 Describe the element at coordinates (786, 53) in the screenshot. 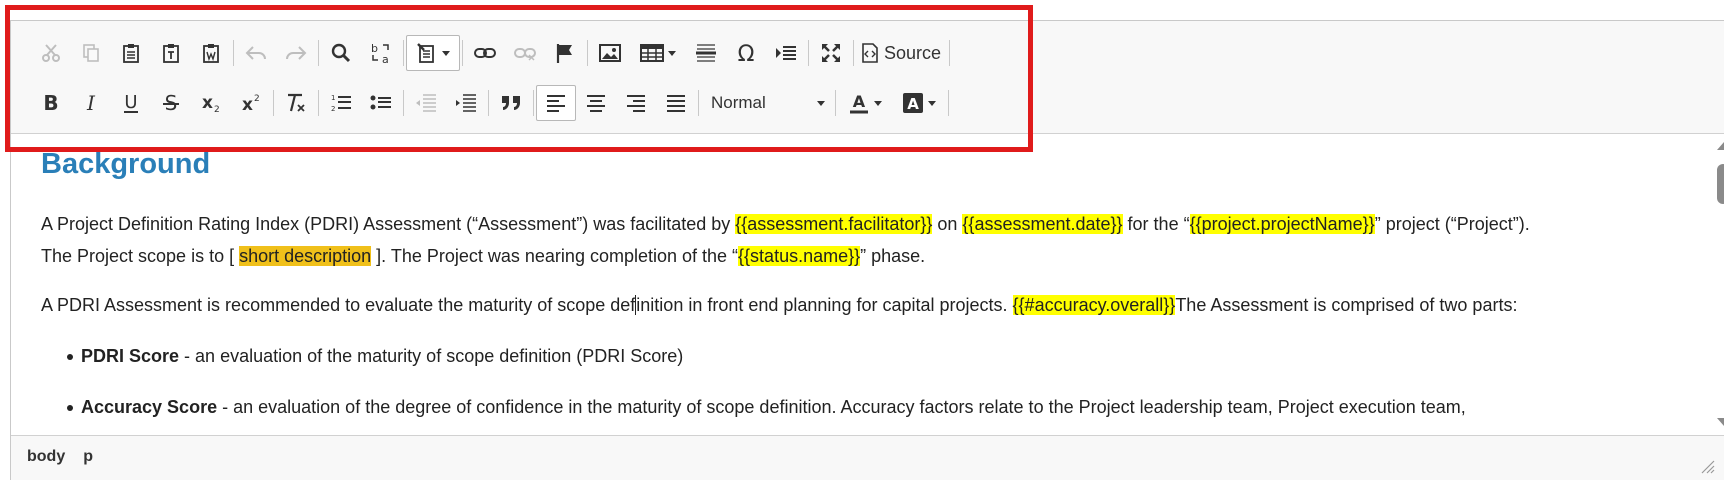

I see `page-break-button` at that location.